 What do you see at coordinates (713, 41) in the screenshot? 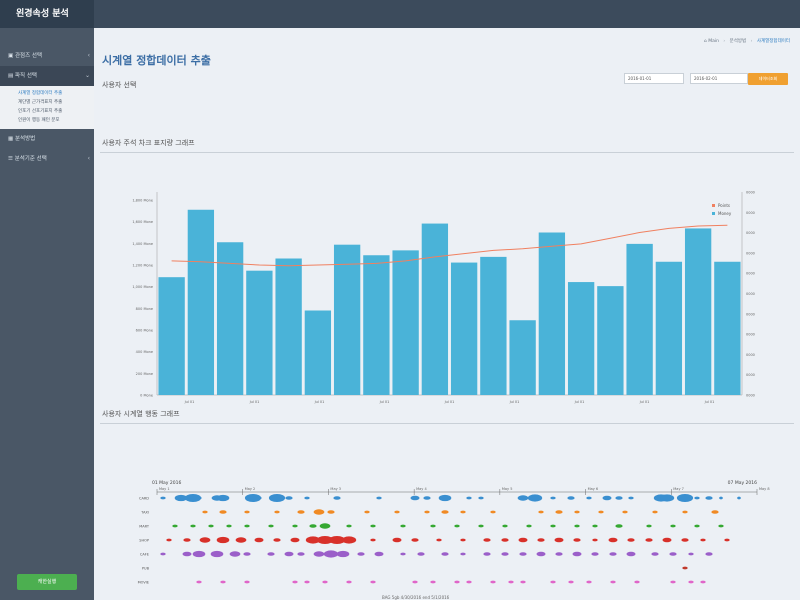
I see `breadcrumb-home: Main` at bounding box center [713, 41].